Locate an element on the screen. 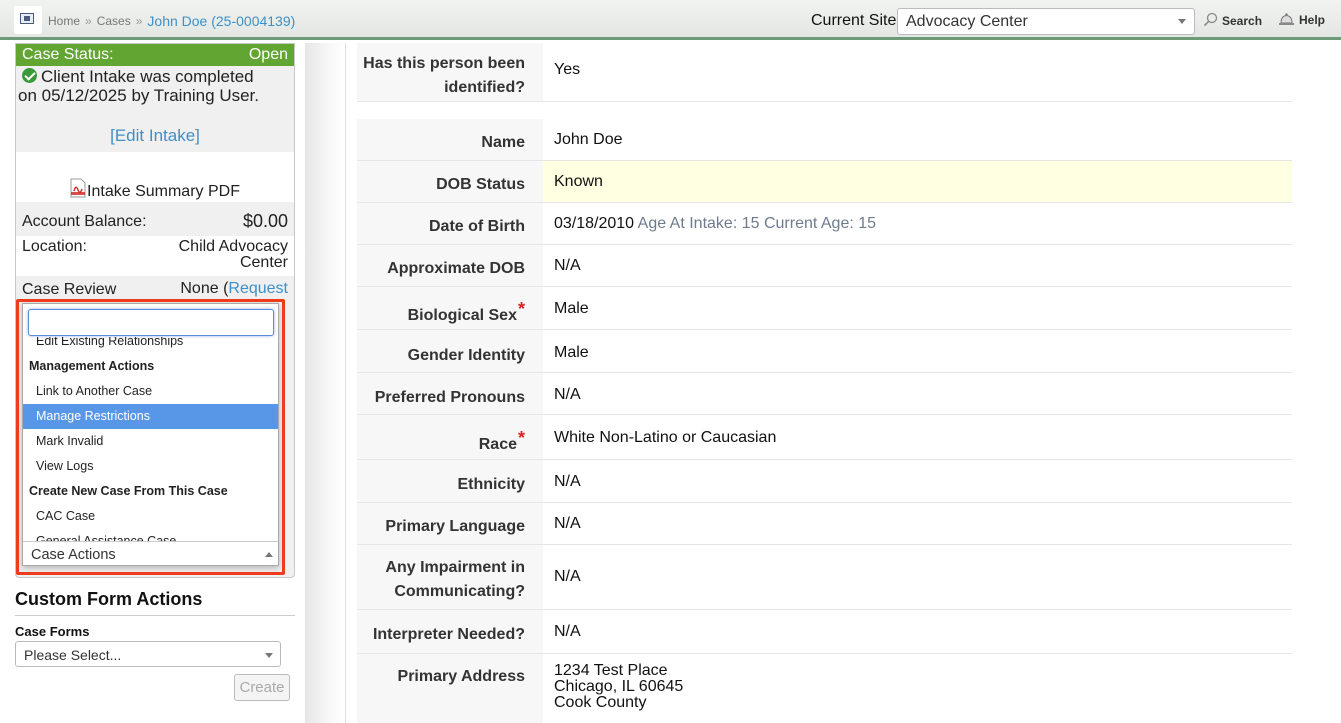  field-label-pronouns: Preferred Pronouns is located at coordinates (449, 397).